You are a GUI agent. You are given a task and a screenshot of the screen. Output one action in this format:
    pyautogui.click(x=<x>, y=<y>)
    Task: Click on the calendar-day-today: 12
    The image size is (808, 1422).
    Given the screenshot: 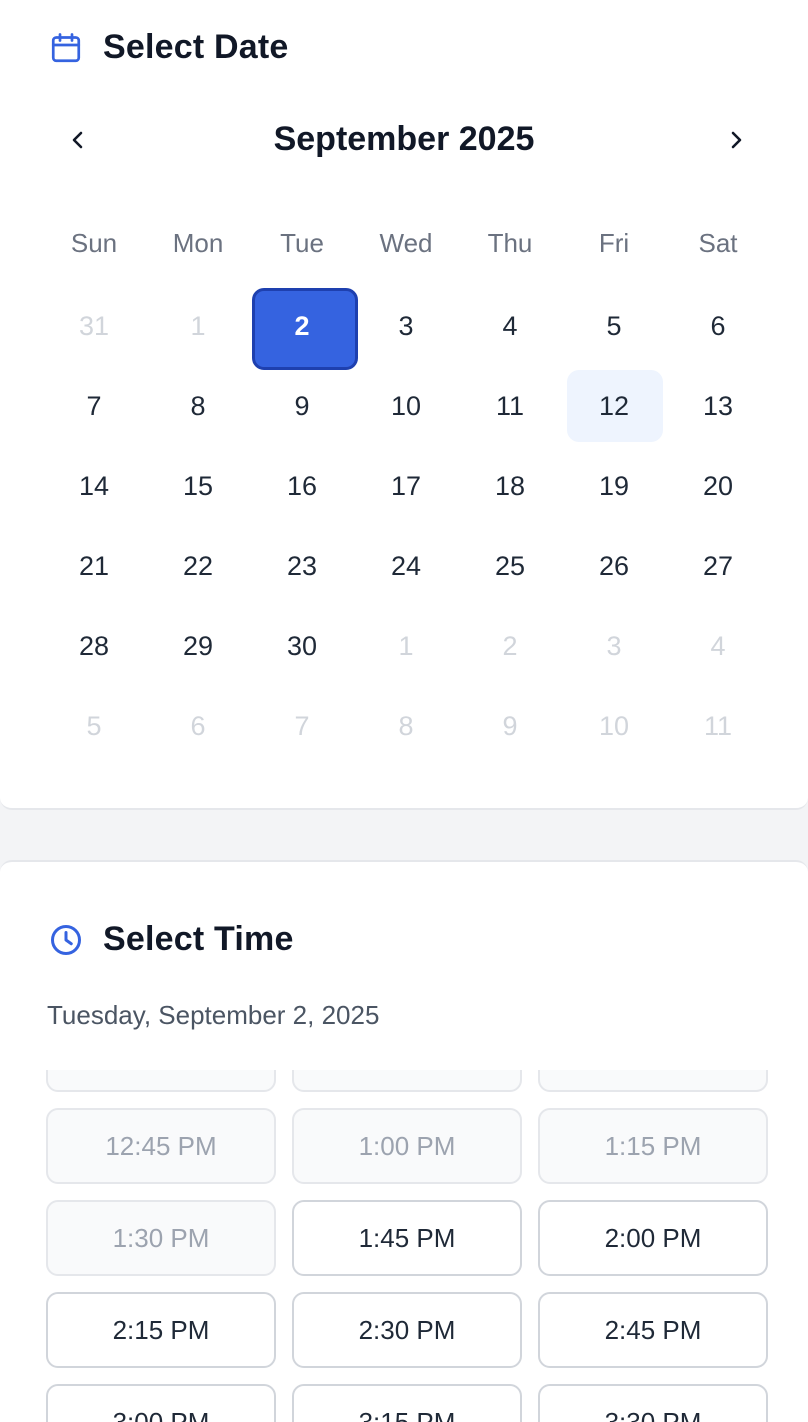 What is the action you would take?
    pyautogui.click(x=614, y=406)
    